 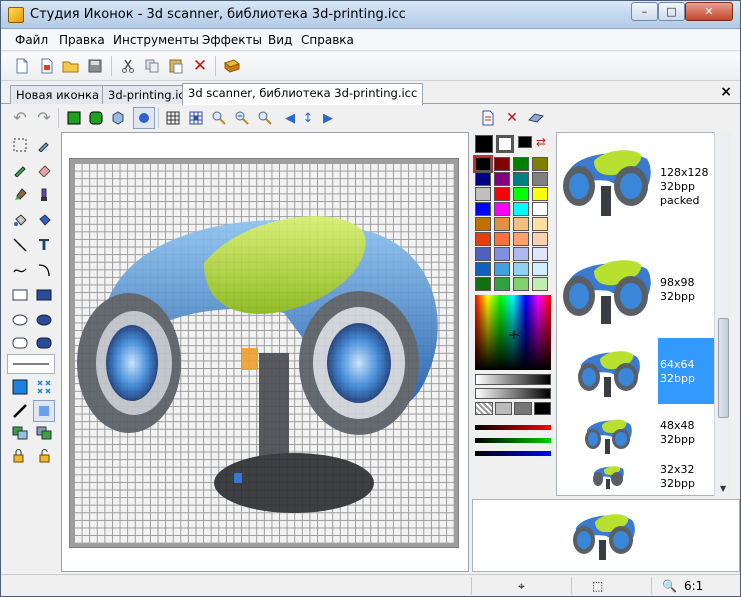 I want to click on filled-rounded-rect-icon, so click(x=44, y=343).